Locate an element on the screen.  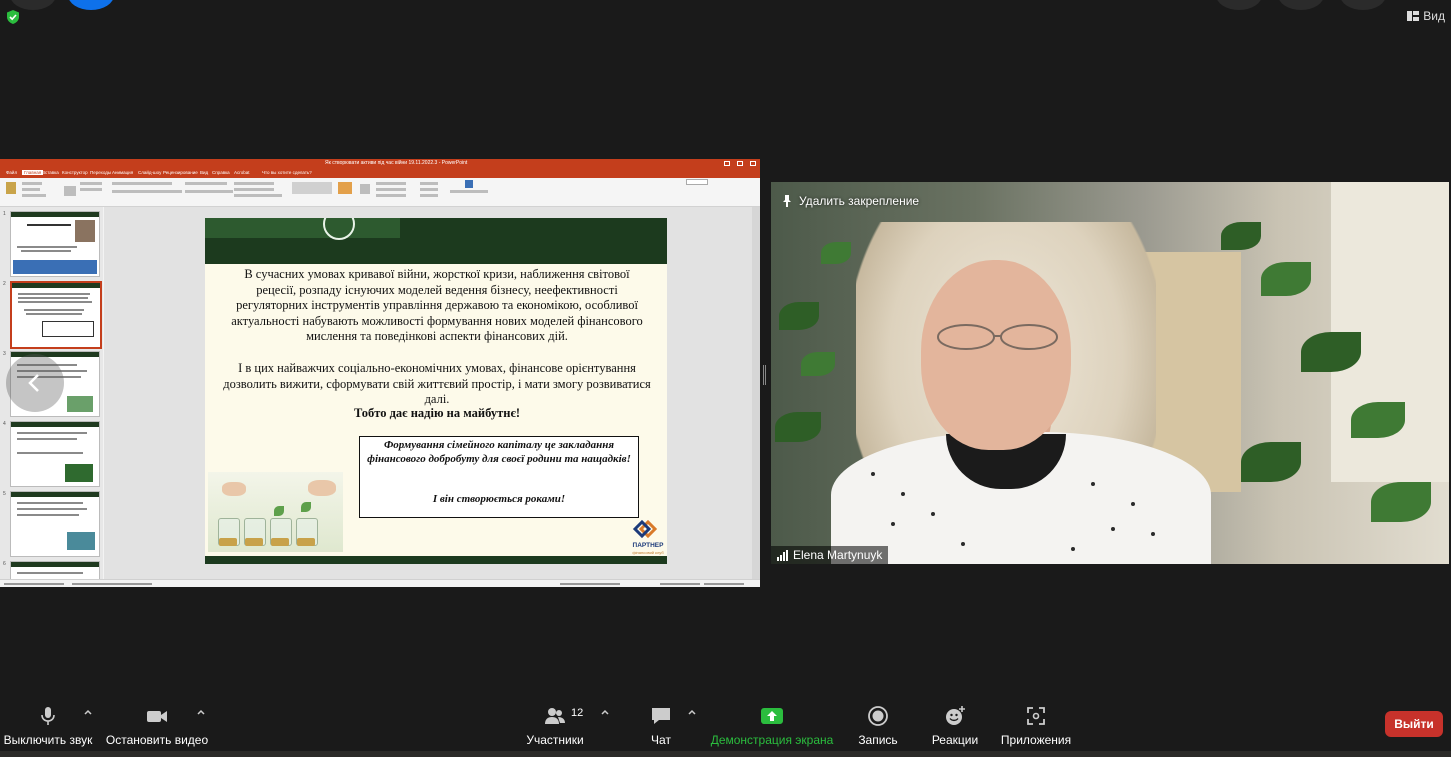
share-screen-label: Демонстрация экрана is located at coordinates (772, 740).